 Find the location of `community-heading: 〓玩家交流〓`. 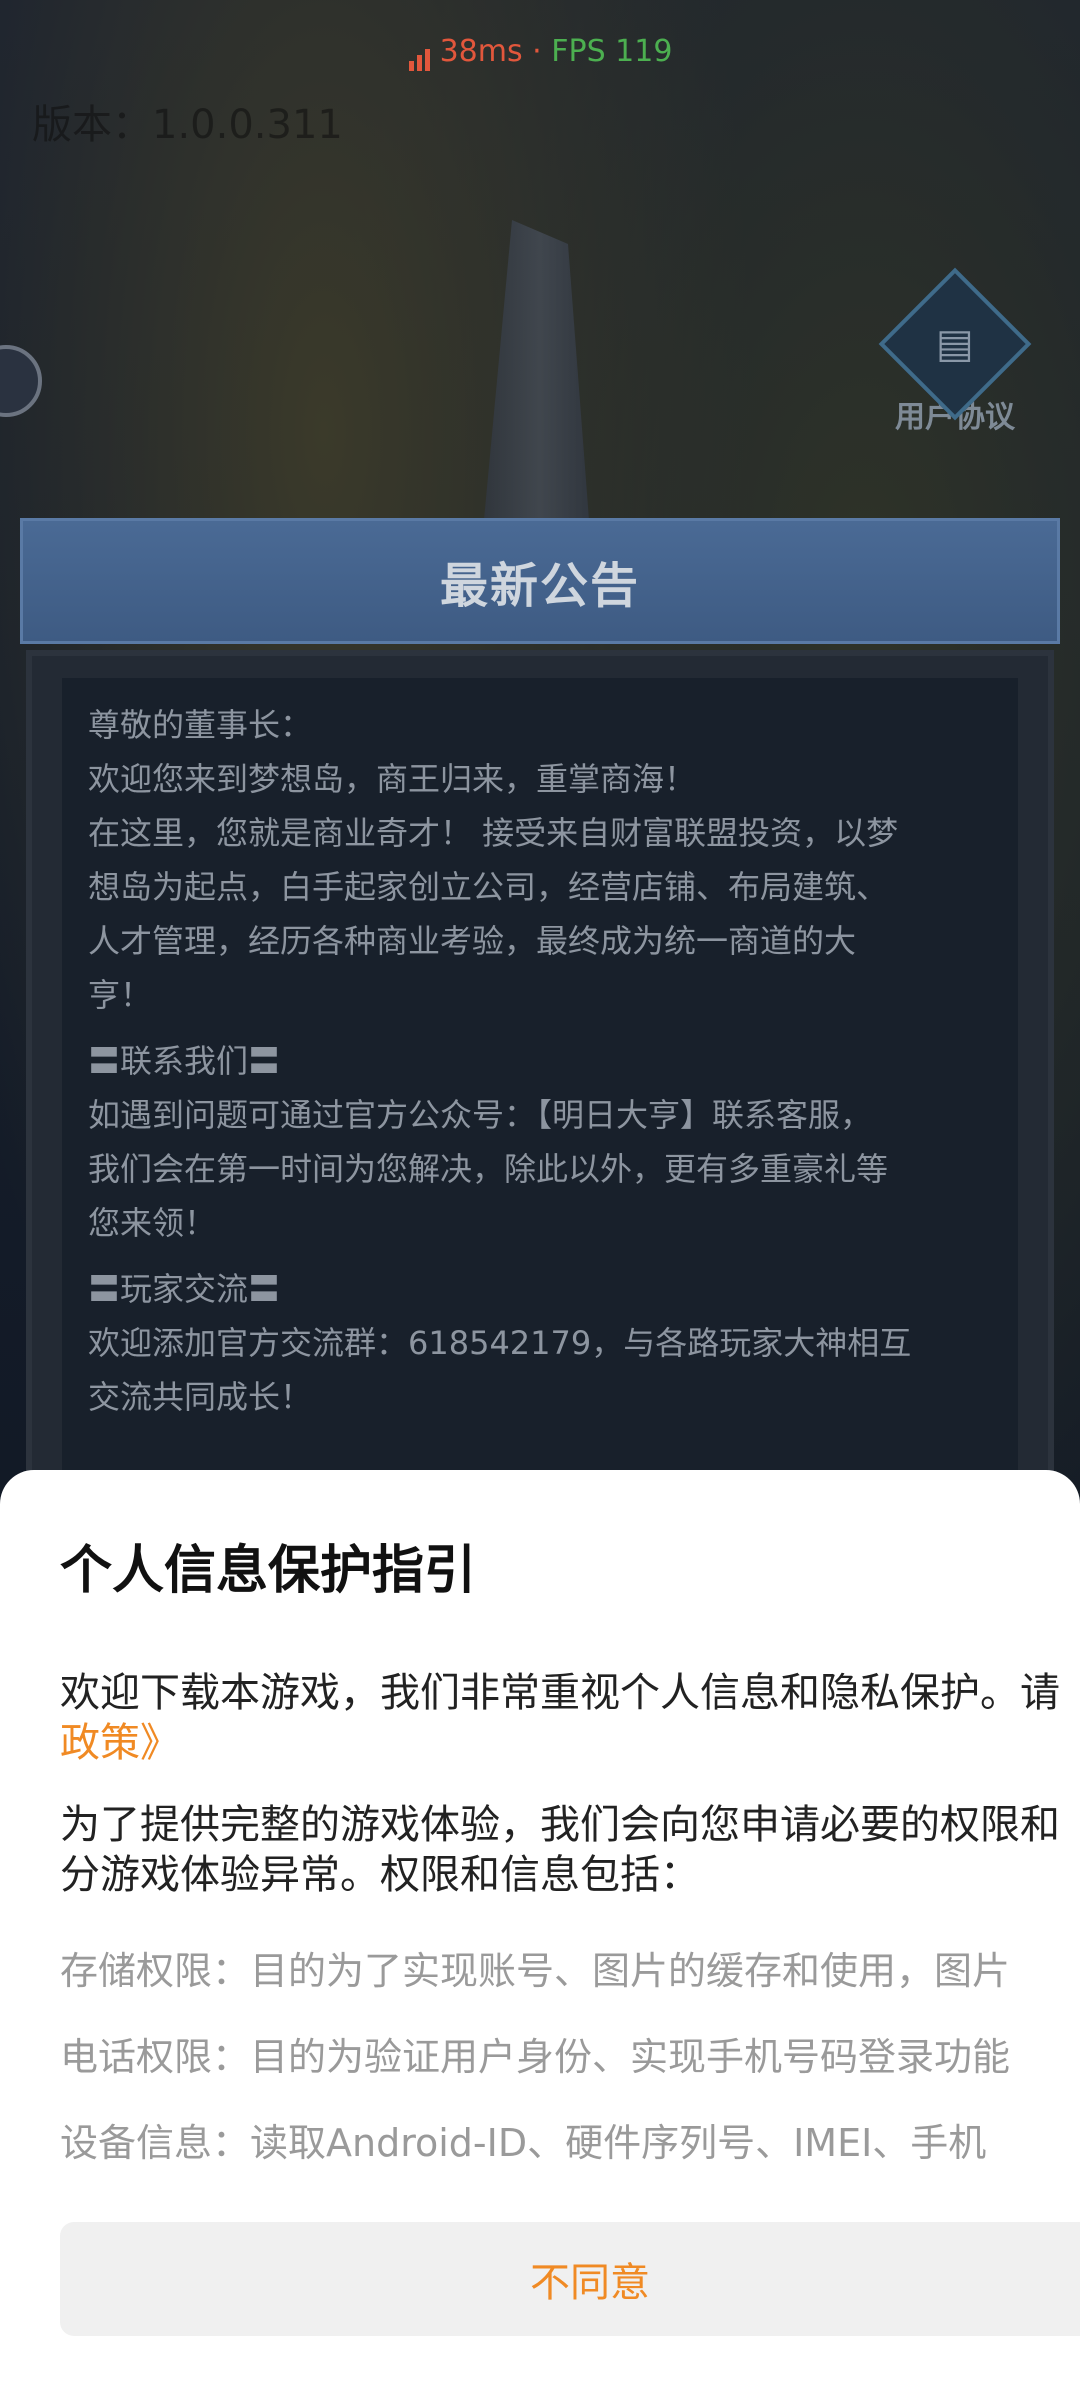

community-heading: 〓玩家交流〓 is located at coordinates (184, 1289).